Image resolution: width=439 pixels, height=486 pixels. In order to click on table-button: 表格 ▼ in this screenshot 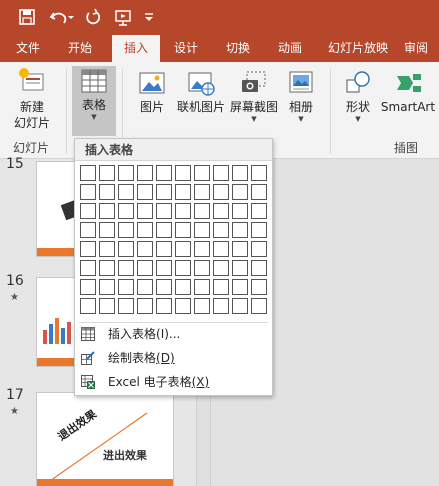, I will do `click(94, 94)`.